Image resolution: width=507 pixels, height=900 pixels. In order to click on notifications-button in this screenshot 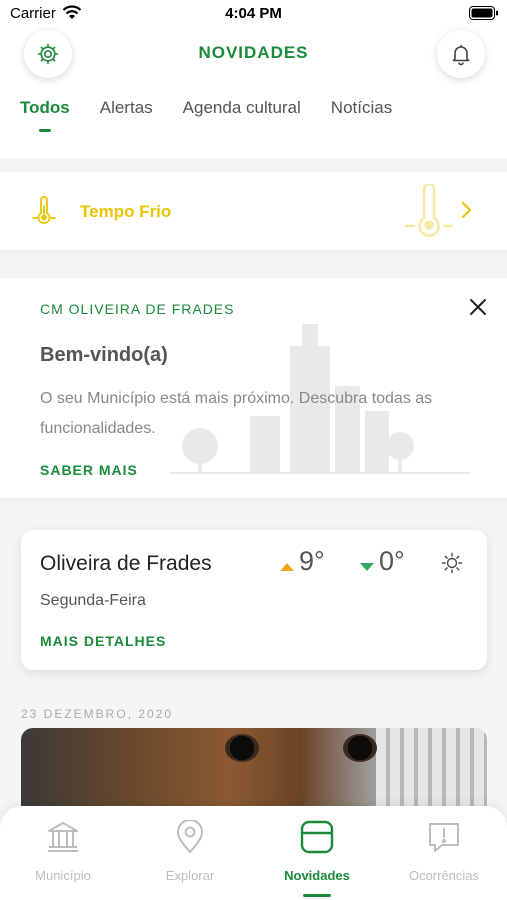, I will do `click(461, 54)`.